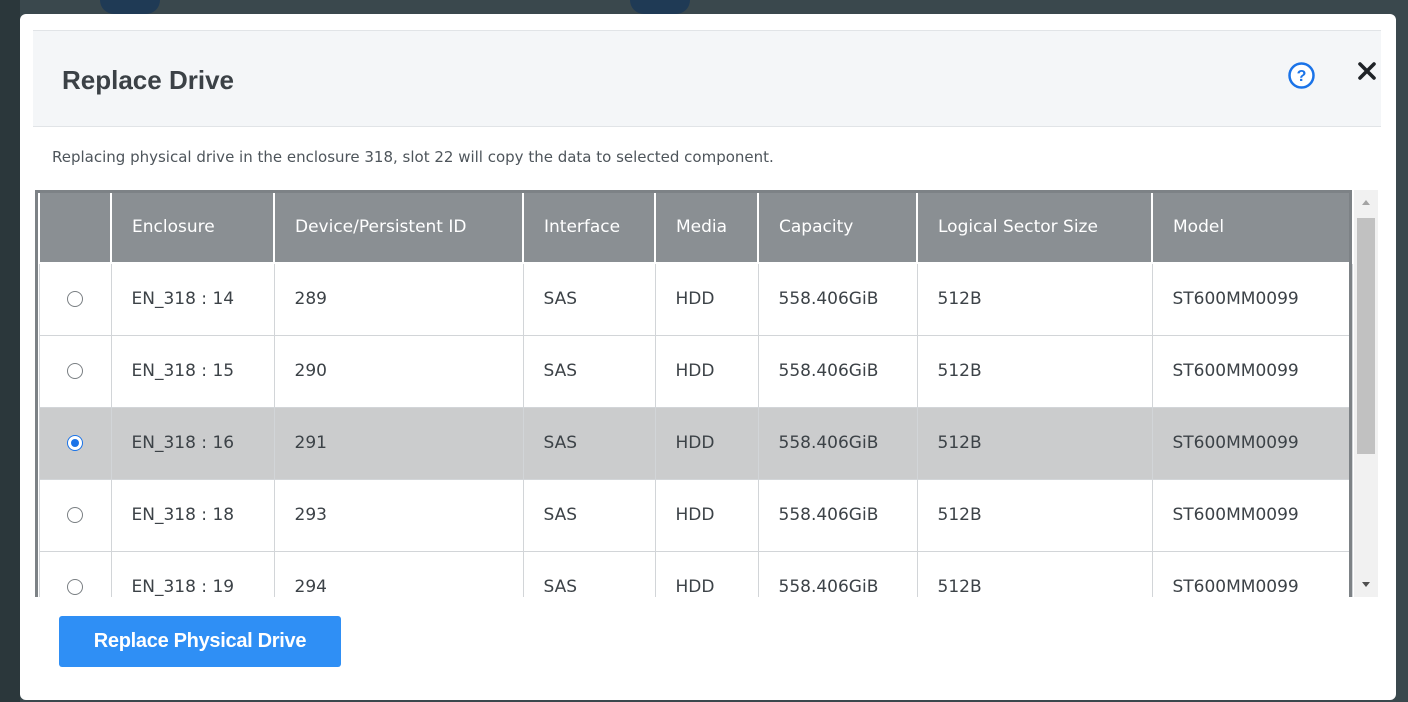  What do you see at coordinates (192, 574) in the screenshot?
I see `cell-enclosure: EN_318 : 19` at bounding box center [192, 574].